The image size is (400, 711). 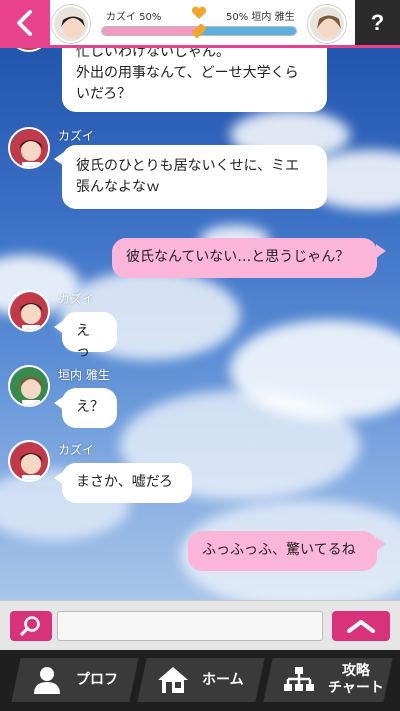 I want to click on speaker-name: 垣内 雅生, so click(x=84, y=375).